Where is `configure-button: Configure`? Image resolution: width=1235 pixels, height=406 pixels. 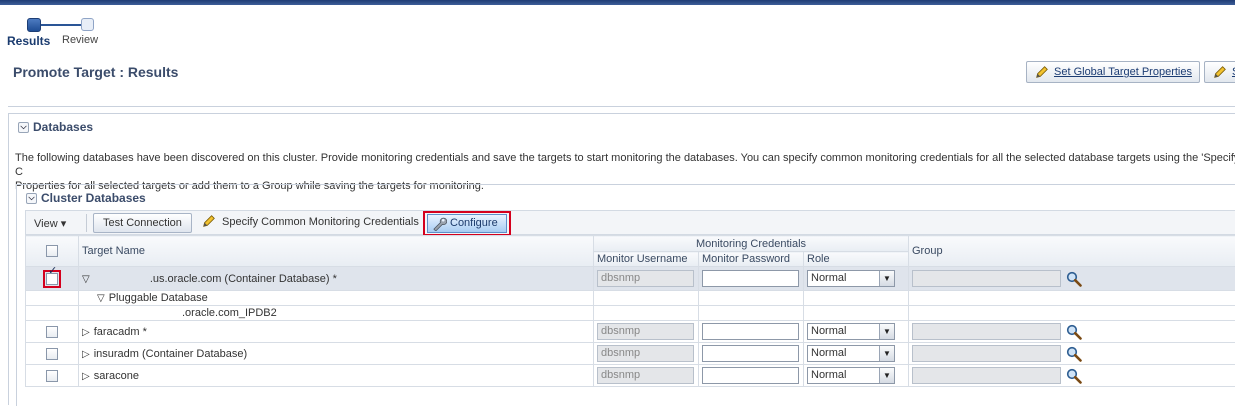
configure-button: Configure is located at coordinates (467, 223).